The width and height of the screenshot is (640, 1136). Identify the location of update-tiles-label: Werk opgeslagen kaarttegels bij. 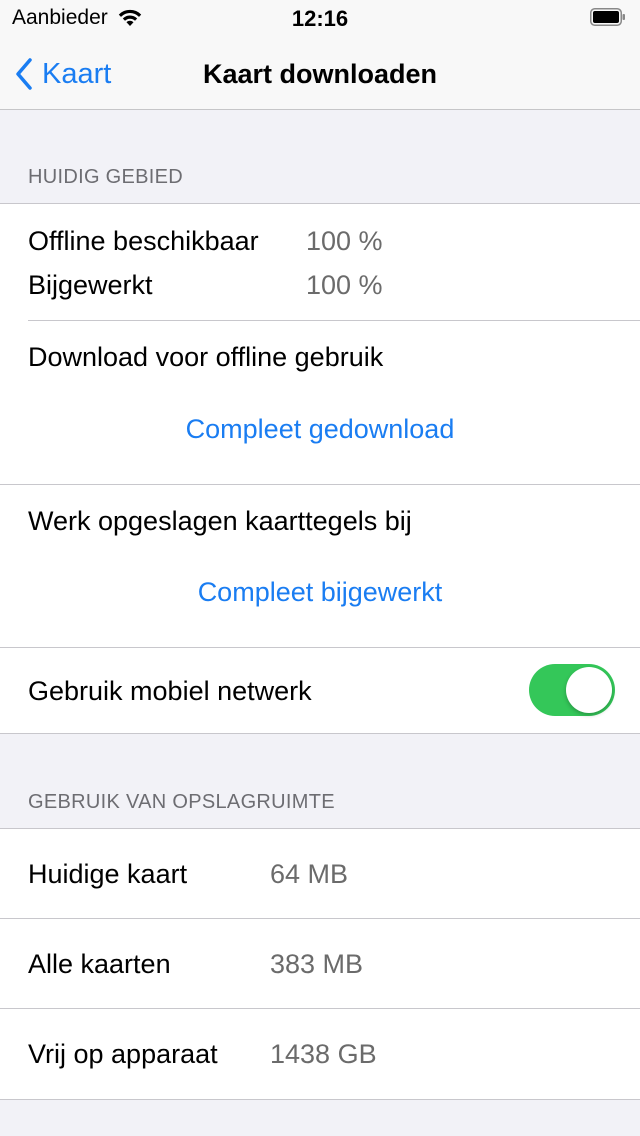
(220, 521).